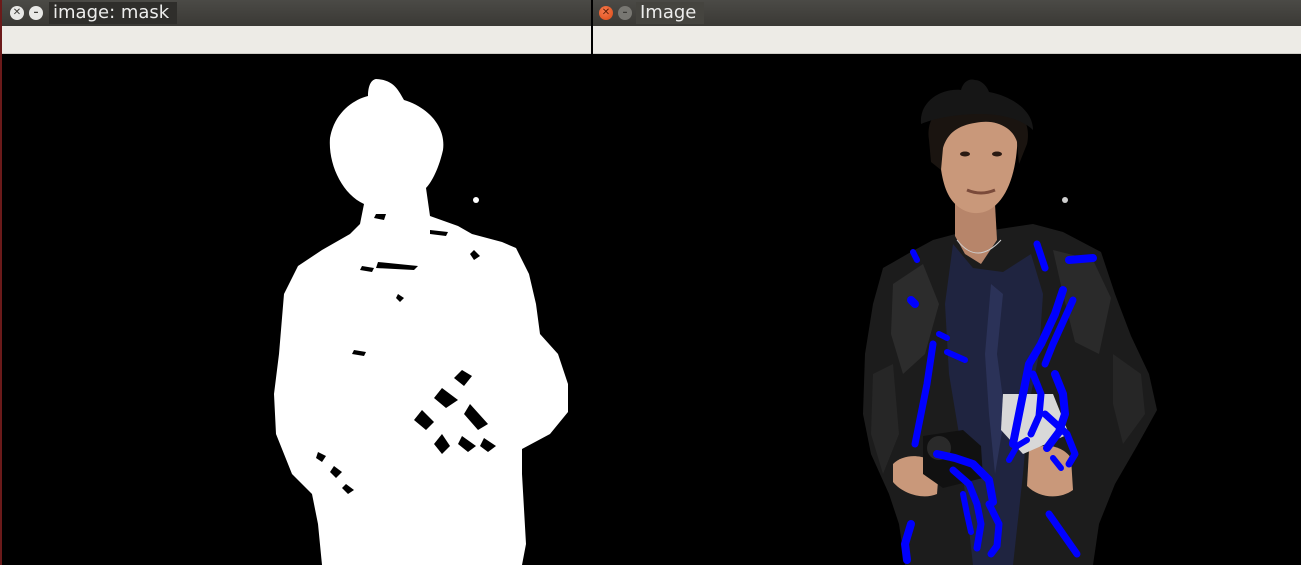 Image resolution: width=1301 pixels, height=565 pixels. Describe the element at coordinates (670, 13) in the screenshot. I see `image-window-title: Image` at that location.